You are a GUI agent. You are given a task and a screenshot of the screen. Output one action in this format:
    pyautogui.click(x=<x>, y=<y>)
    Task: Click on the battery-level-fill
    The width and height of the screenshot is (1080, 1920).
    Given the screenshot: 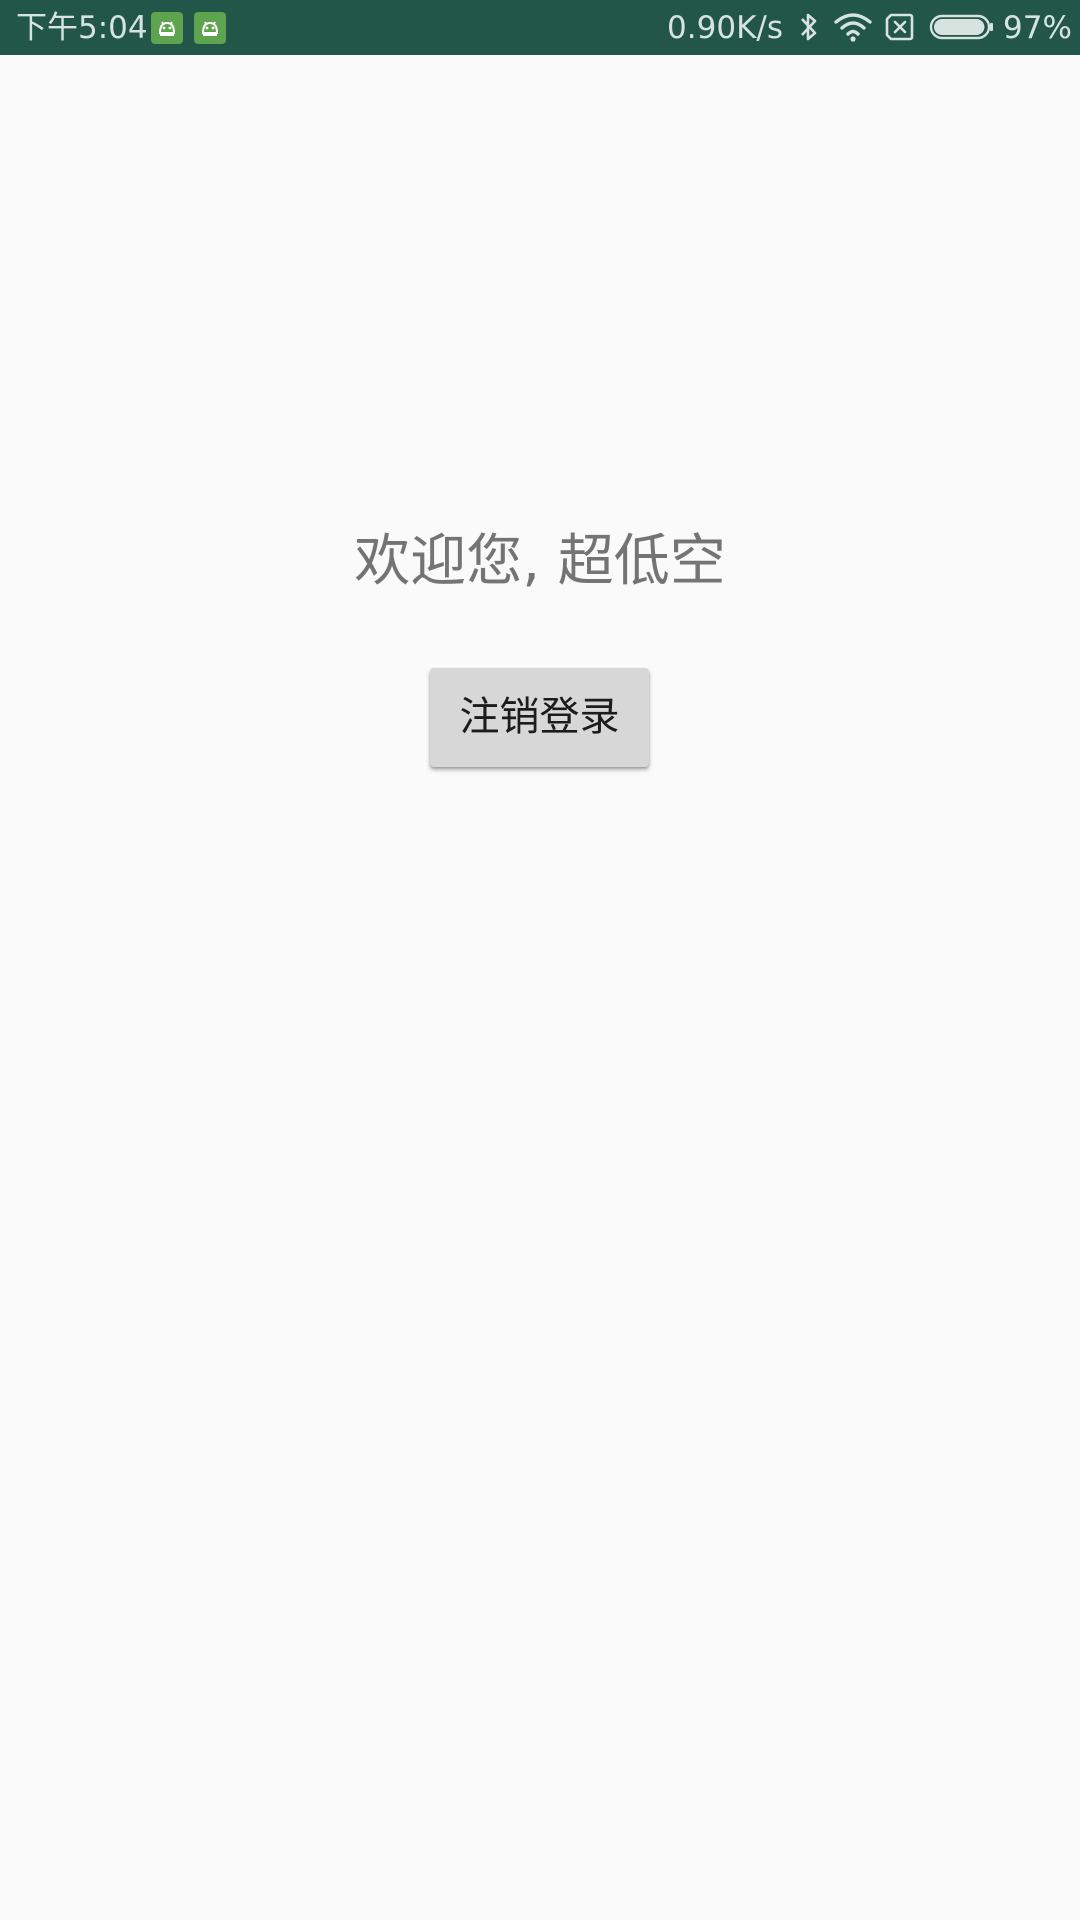 What is the action you would take?
    pyautogui.click(x=959, y=27)
    